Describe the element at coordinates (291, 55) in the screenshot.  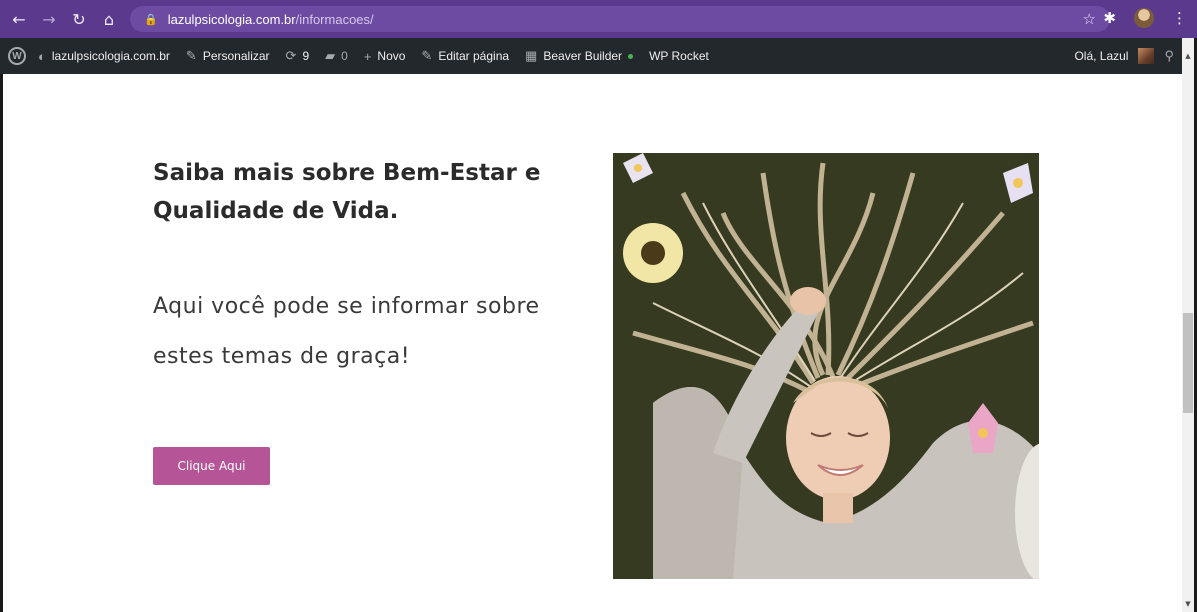
I see `updates-icon: ⟳` at that location.